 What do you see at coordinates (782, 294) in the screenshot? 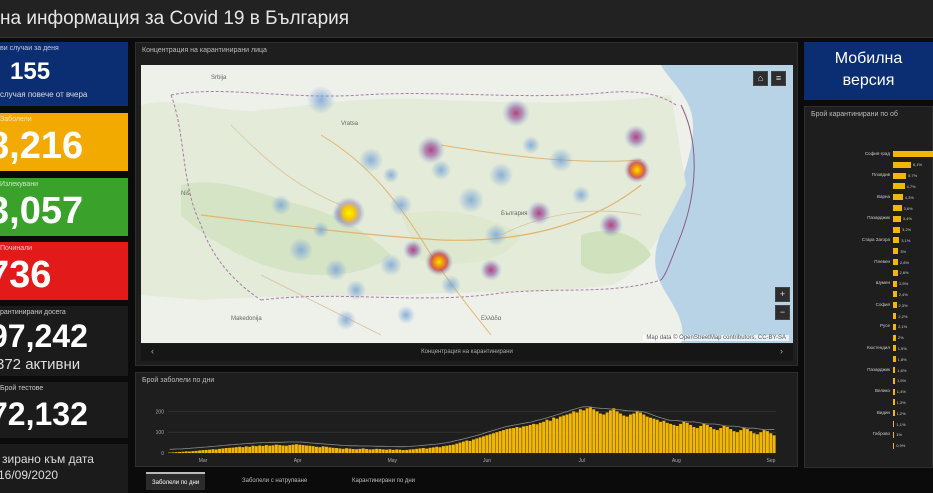
I see `zoom-in-button: +` at bounding box center [782, 294].